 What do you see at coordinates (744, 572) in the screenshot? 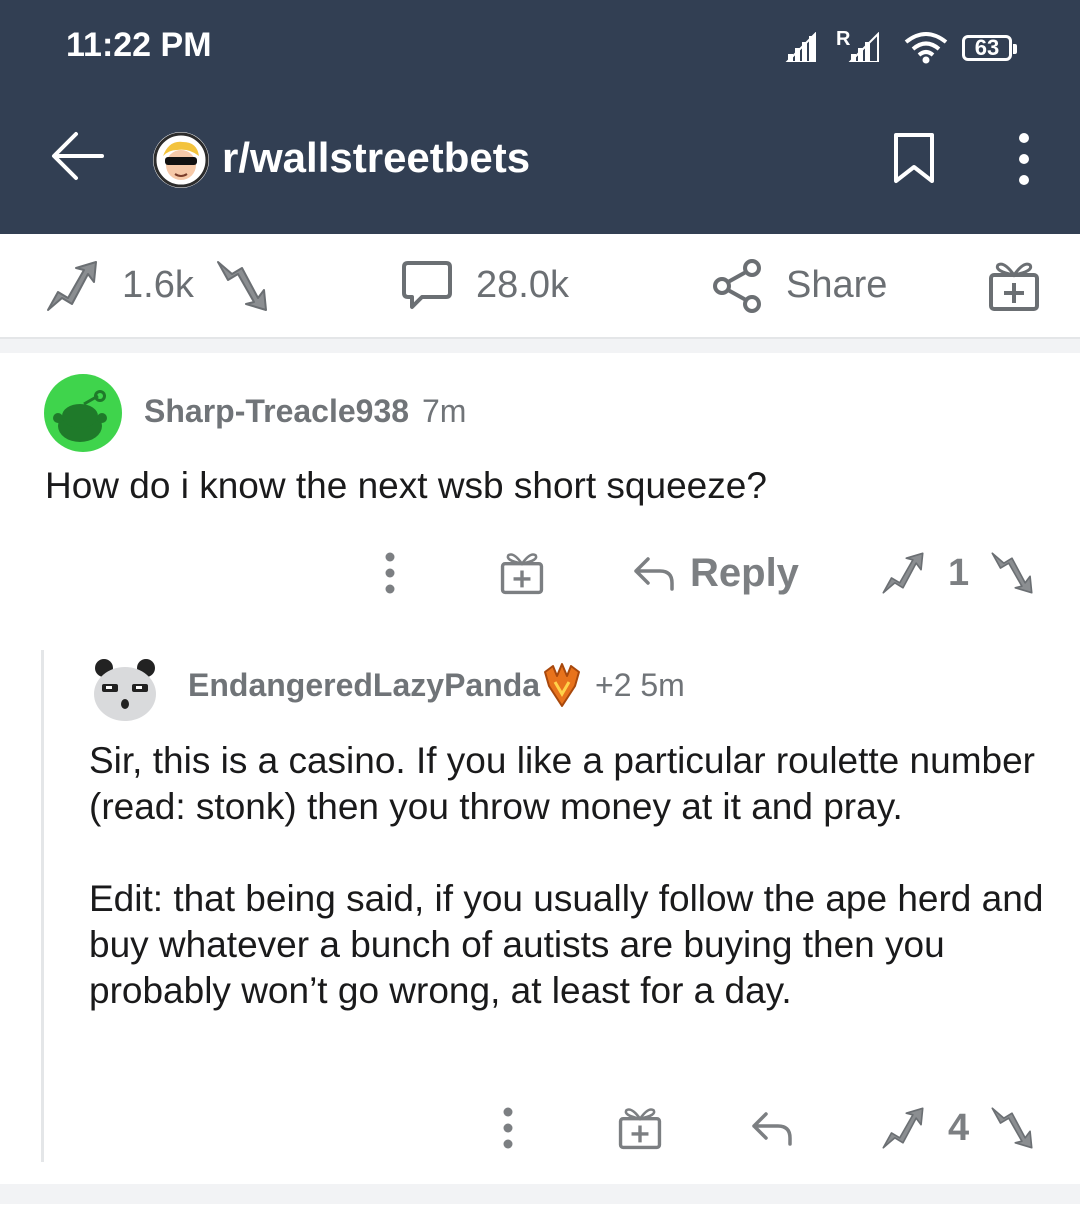
I see `reply-label: Reply` at bounding box center [744, 572].